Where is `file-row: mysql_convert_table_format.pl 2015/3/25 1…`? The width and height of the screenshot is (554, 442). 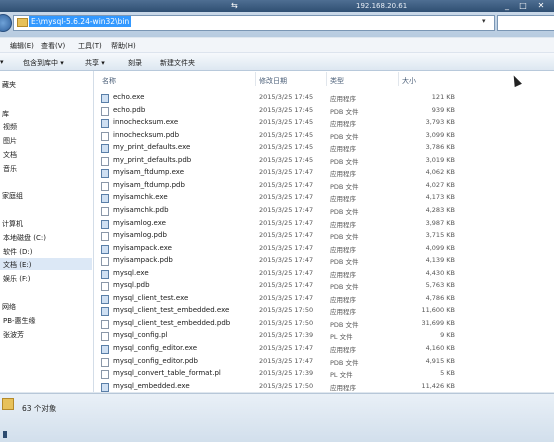
file-row: mysql_convert_table_format.pl 2015/3/25 1… is located at coordinates (280, 374).